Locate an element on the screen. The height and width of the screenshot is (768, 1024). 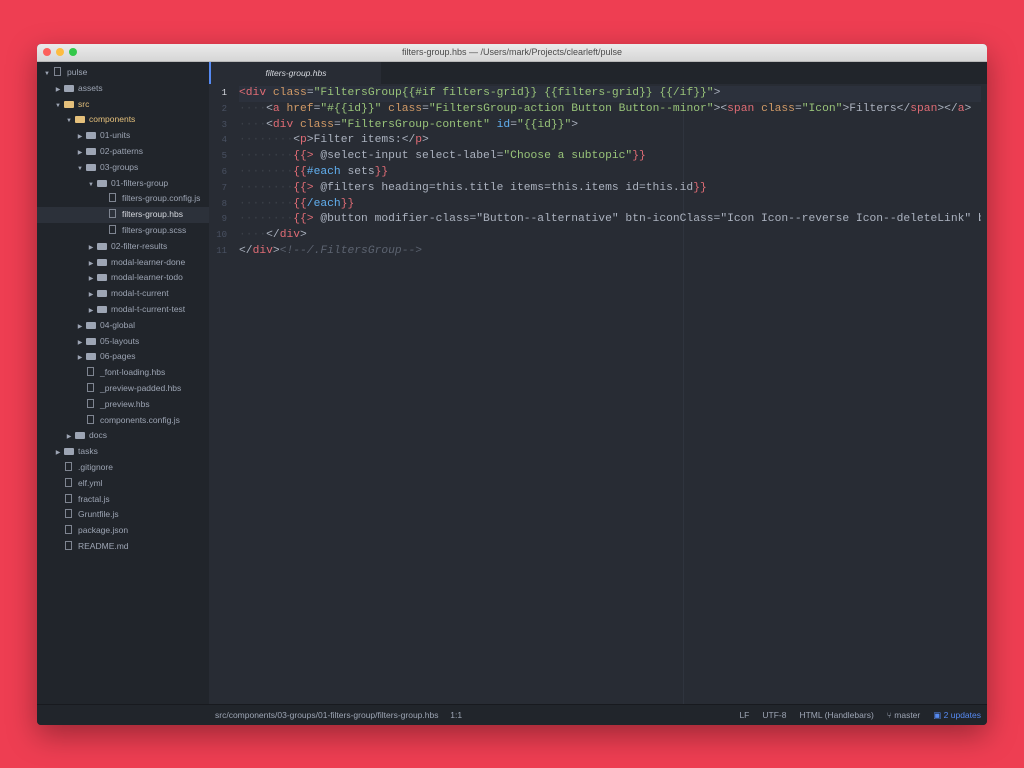
line-number: 10 is located at coordinates (221, 235).